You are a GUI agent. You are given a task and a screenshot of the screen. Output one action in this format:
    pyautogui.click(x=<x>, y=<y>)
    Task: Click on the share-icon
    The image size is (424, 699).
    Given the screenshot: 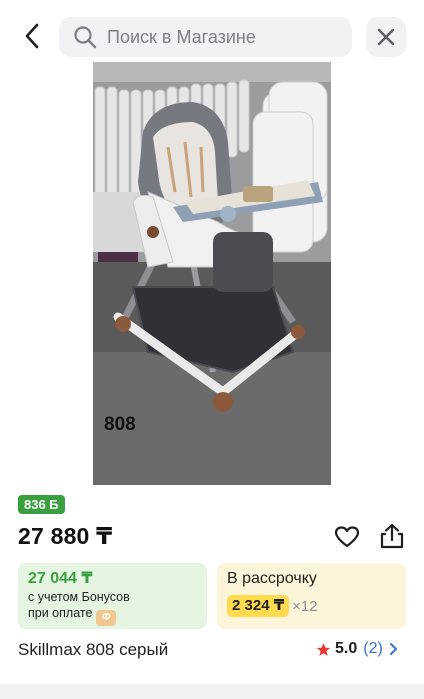 What is the action you would take?
    pyautogui.click(x=392, y=536)
    